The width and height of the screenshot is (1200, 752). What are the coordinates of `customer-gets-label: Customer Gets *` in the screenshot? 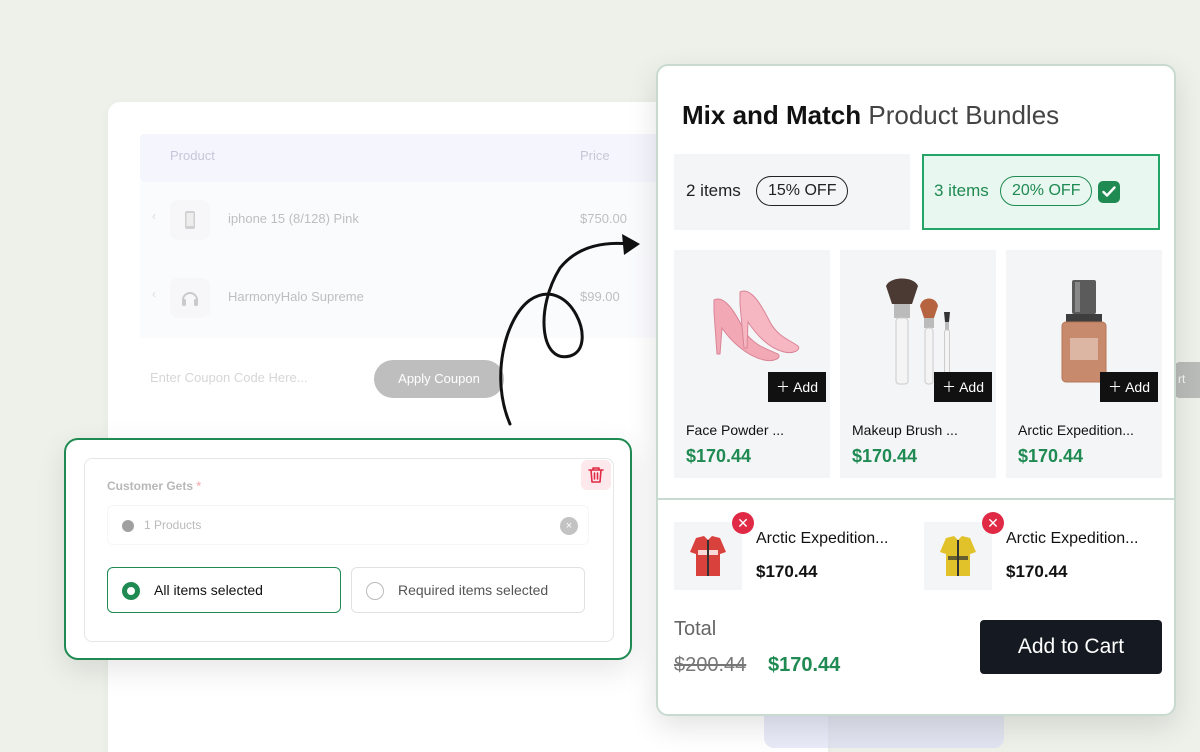 It's located at (154, 486).